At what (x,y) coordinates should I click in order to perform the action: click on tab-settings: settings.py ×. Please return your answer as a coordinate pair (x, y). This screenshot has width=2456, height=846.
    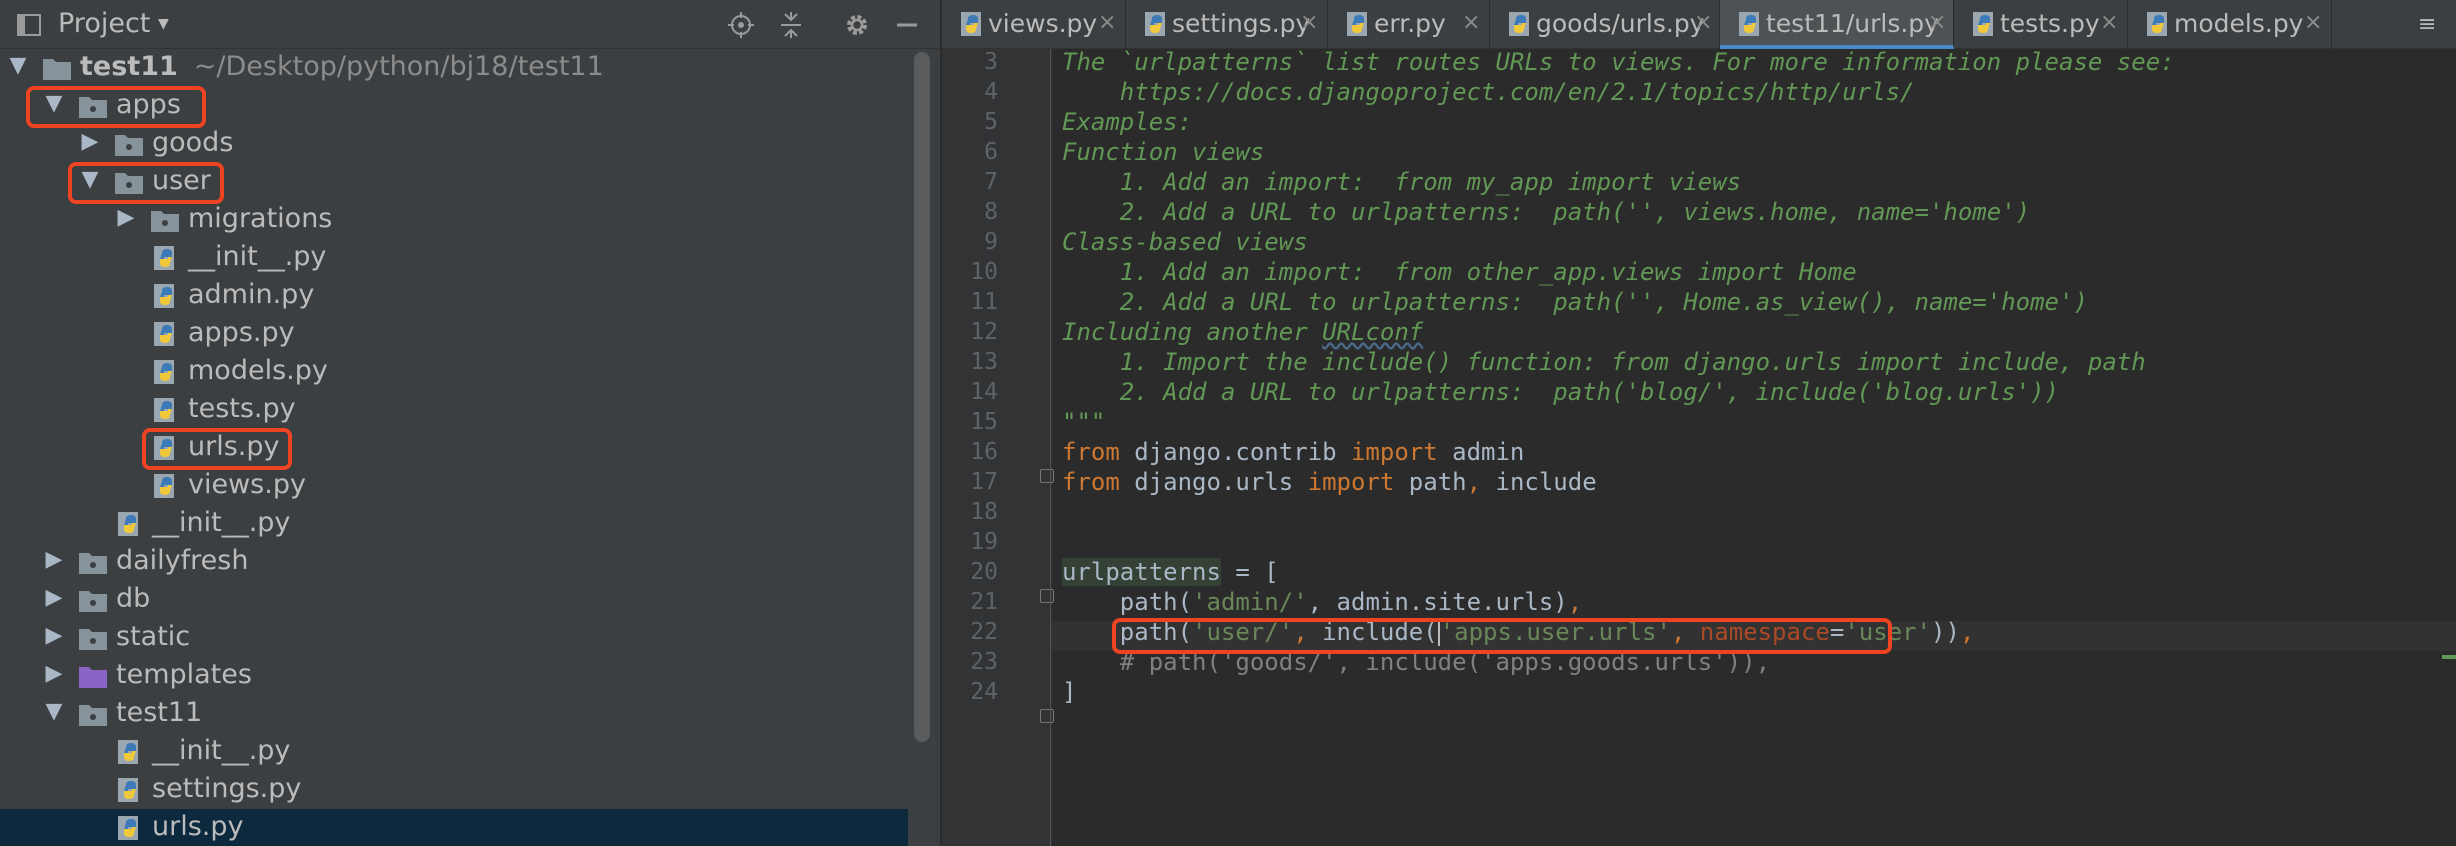
    Looking at the image, I should click on (1227, 24).